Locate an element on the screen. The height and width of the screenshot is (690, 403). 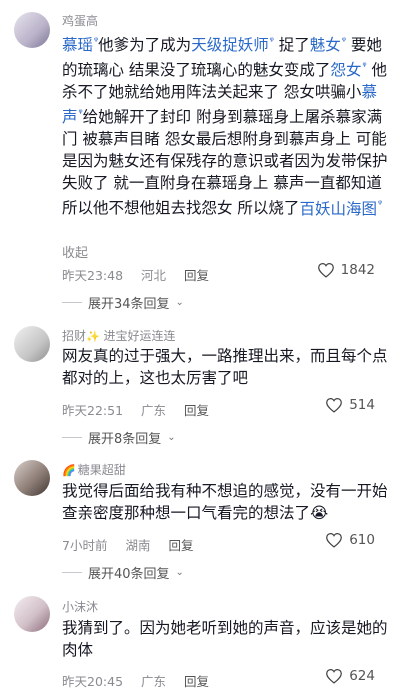
like-button: 624 is located at coordinates (350, 676).